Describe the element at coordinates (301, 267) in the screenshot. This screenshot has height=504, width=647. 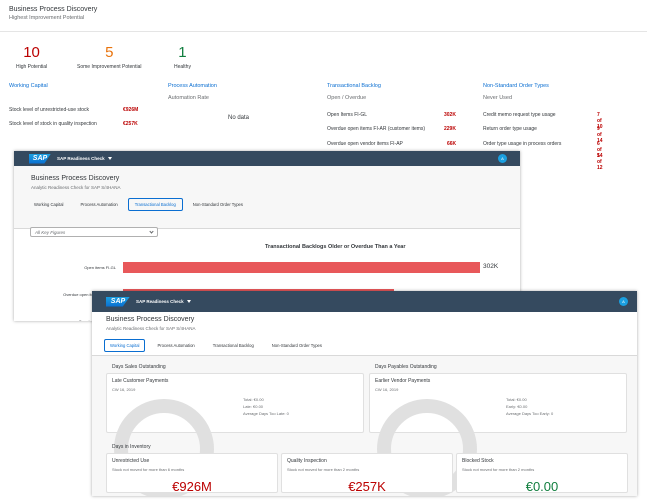
I see `bar` at that location.